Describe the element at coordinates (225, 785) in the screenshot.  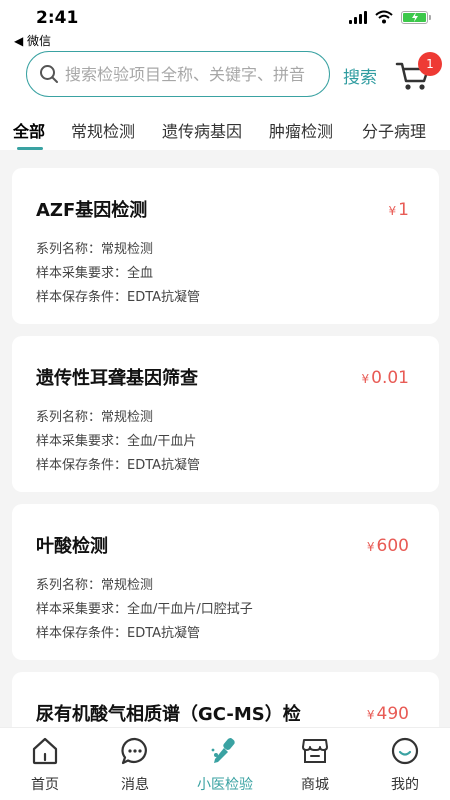
I see `nav-lab-test-label: 小医检验` at that location.